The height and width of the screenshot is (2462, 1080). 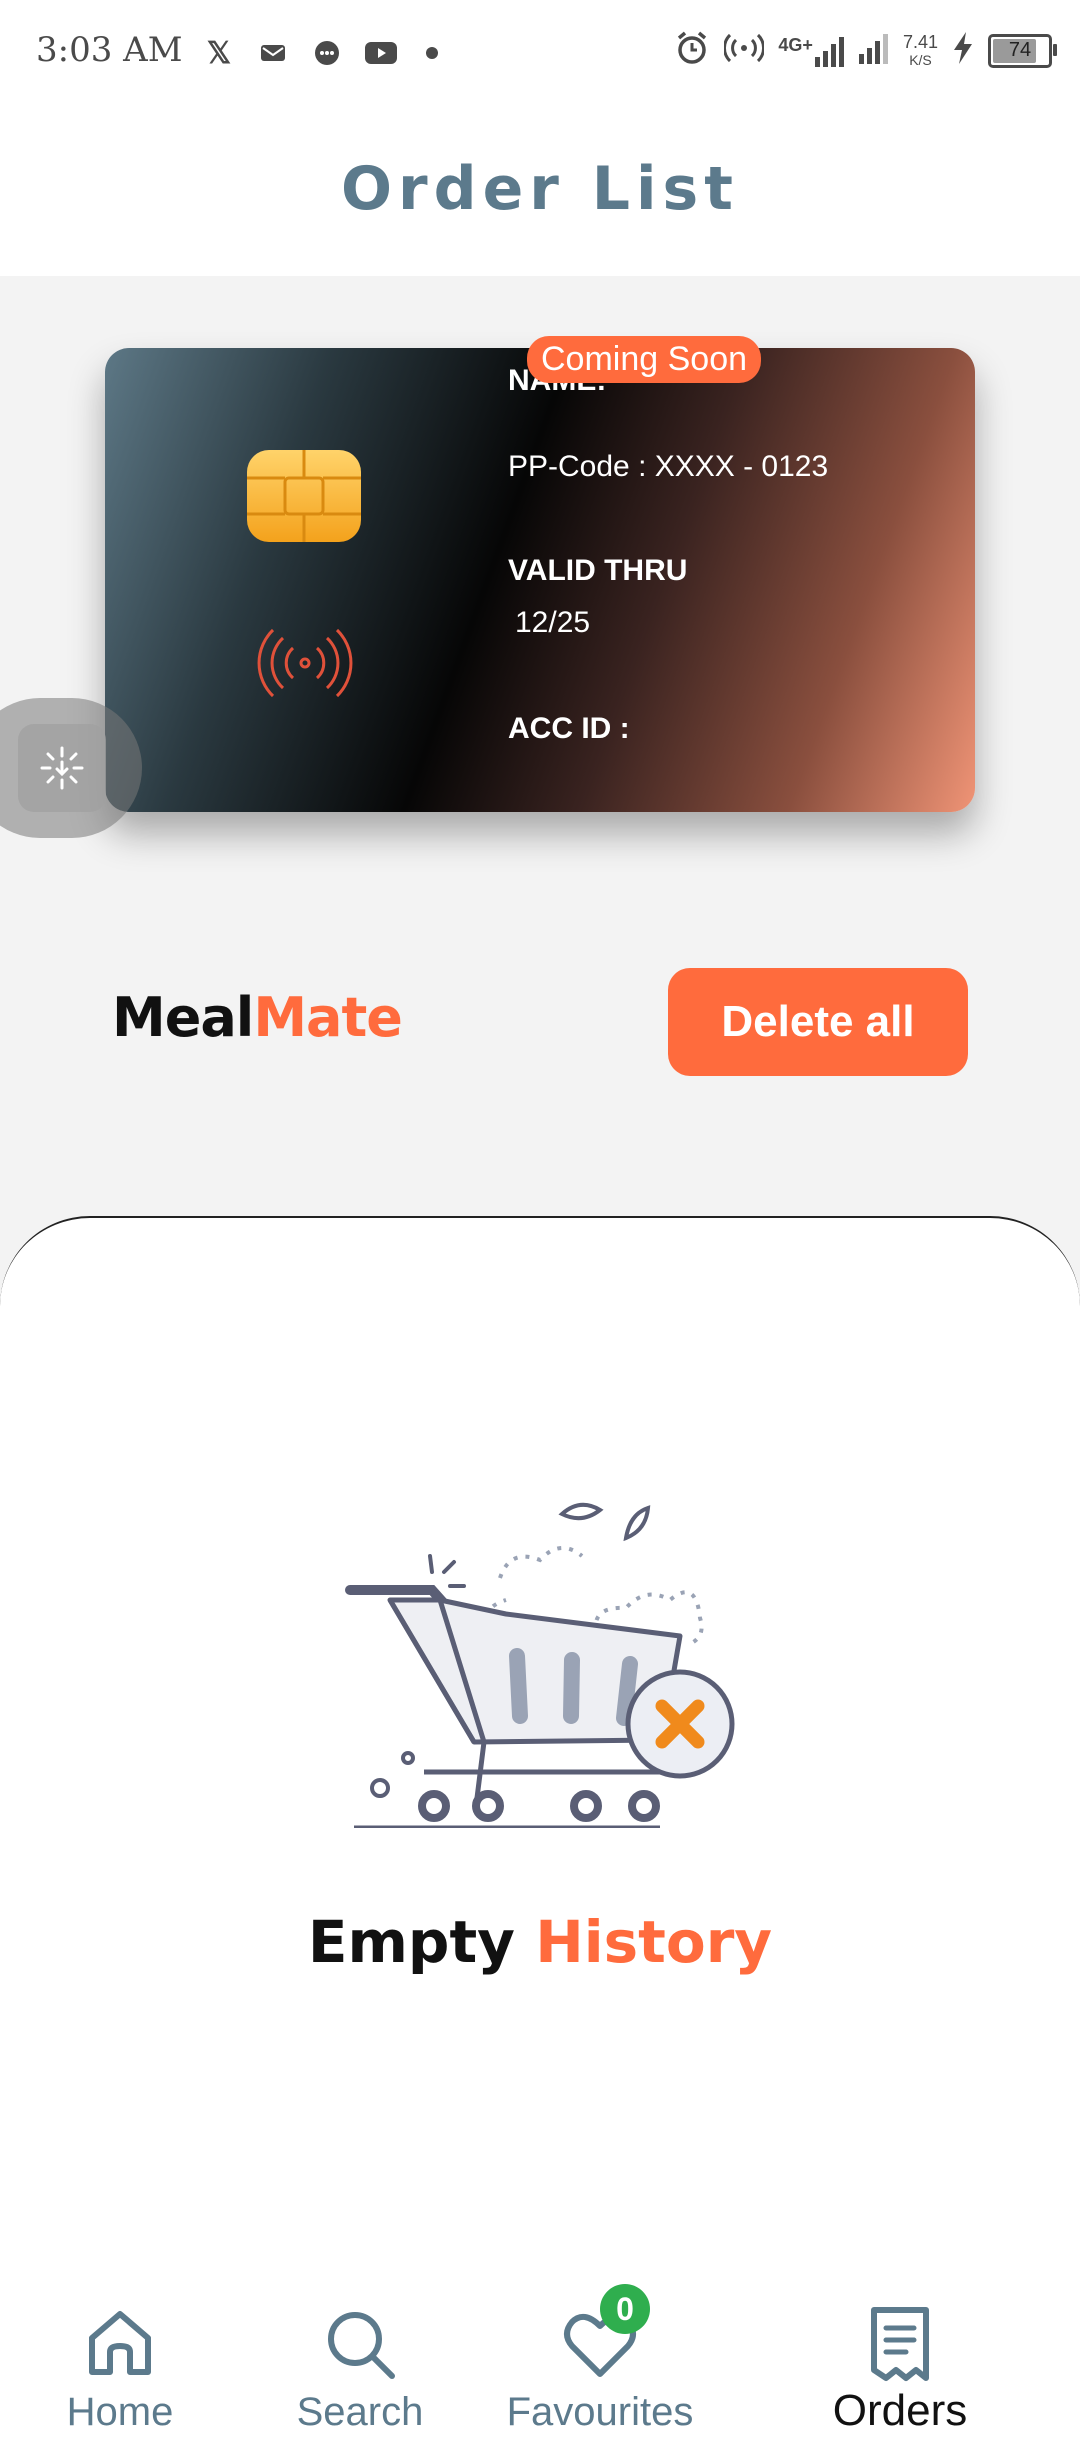 I want to click on nav-item-search: Search, so click(x=360, y=2370).